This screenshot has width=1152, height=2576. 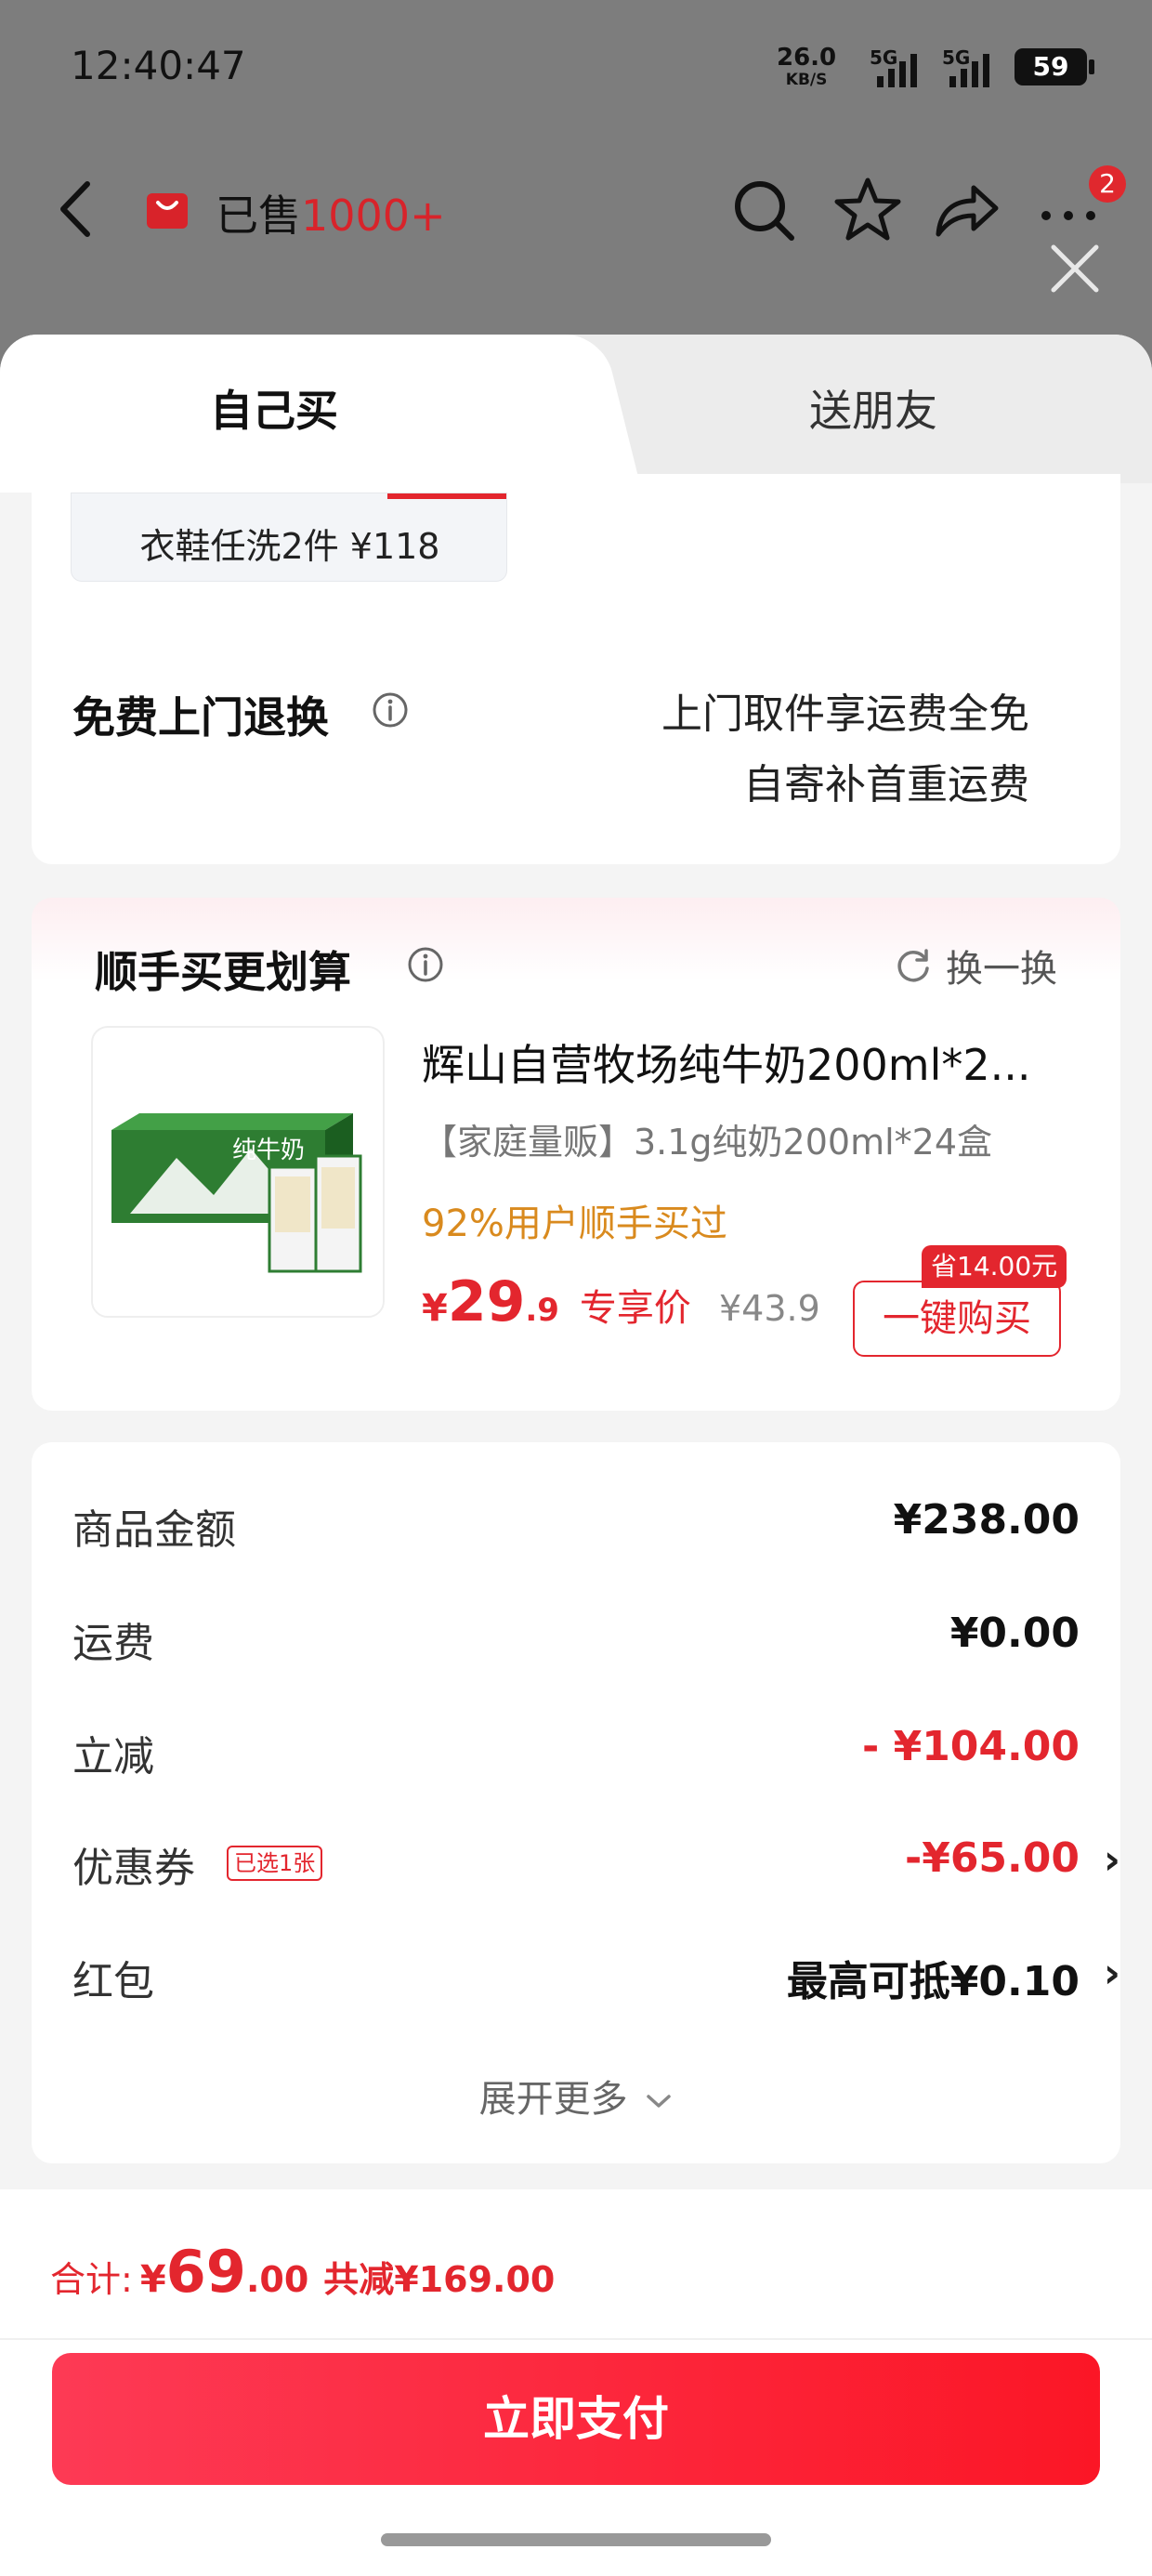 I want to click on summary-row-coupon: 优惠券 已选1张 -¥65.00 ›, so click(x=596, y=1858).